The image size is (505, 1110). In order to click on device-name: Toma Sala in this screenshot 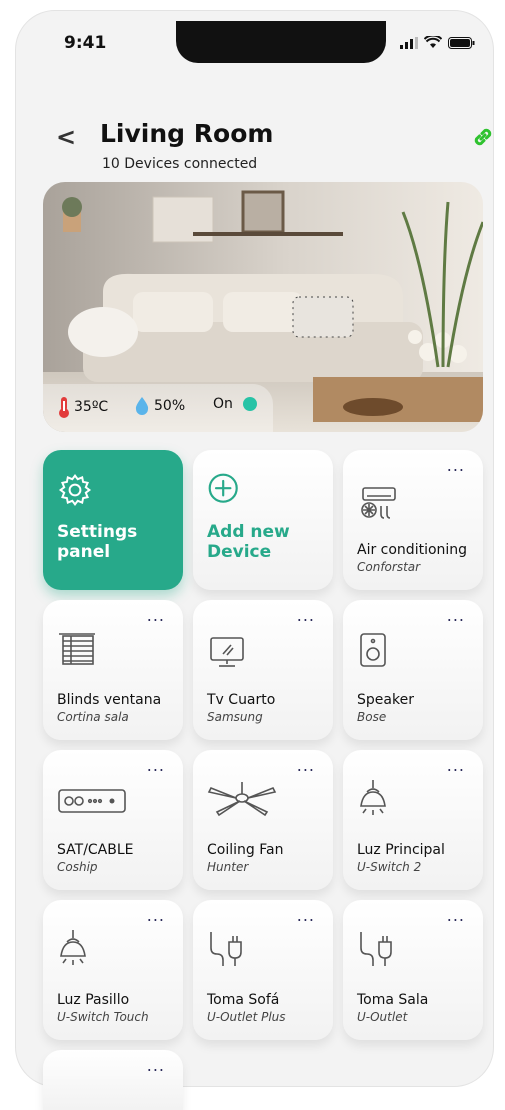, I will do `click(393, 1000)`.